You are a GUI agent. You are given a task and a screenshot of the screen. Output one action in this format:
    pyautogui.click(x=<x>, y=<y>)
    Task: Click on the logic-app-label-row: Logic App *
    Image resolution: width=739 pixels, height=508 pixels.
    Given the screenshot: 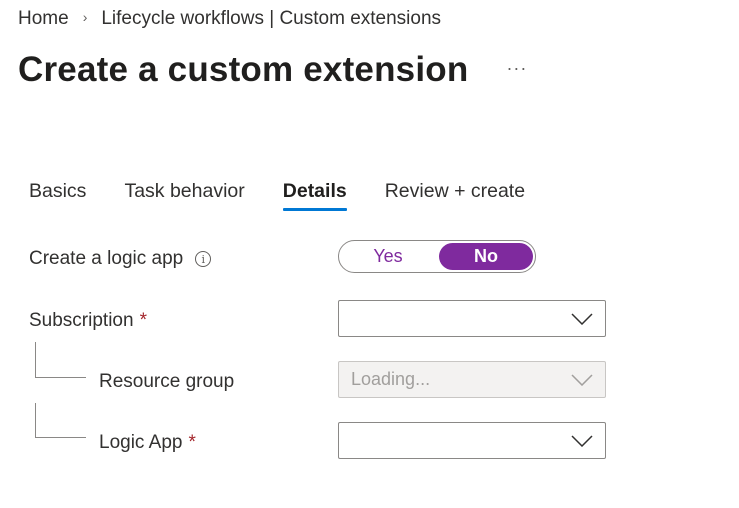 What is the action you would take?
    pyautogui.click(x=147, y=443)
    